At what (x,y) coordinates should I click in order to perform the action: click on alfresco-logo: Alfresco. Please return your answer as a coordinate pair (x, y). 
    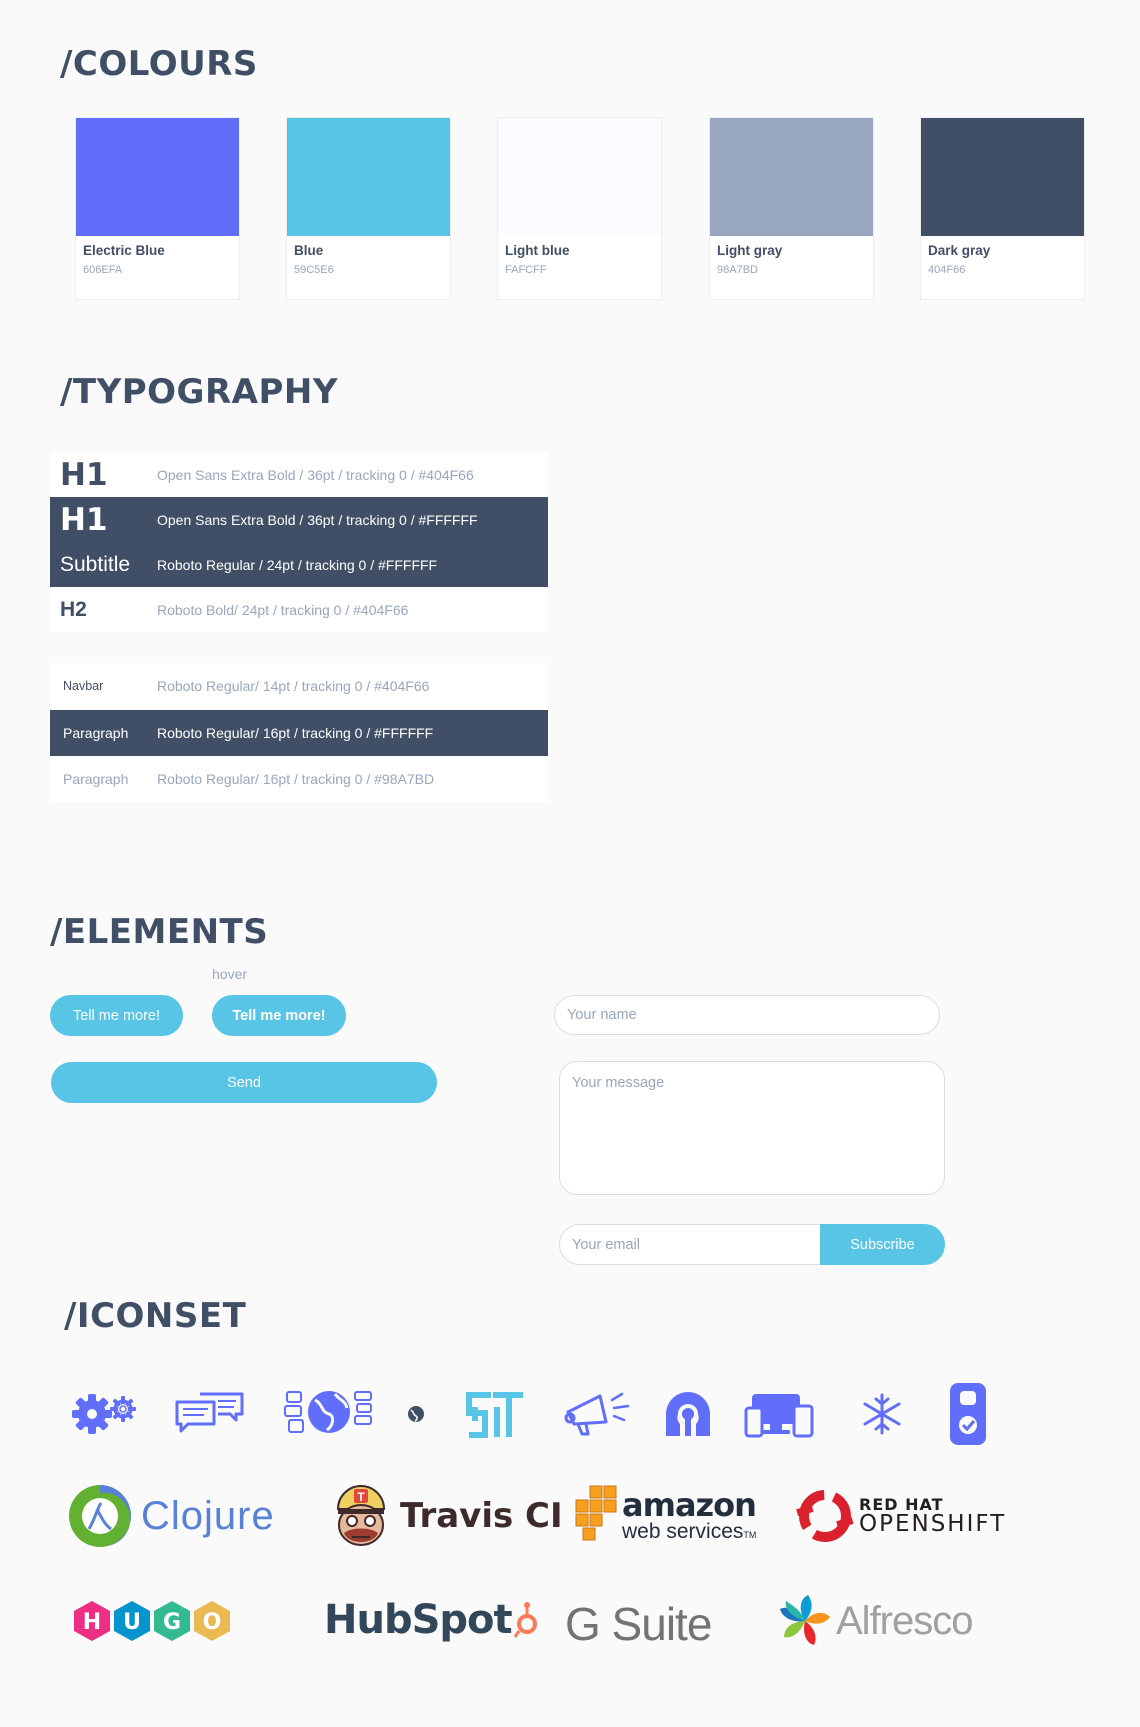
    Looking at the image, I should click on (875, 1621).